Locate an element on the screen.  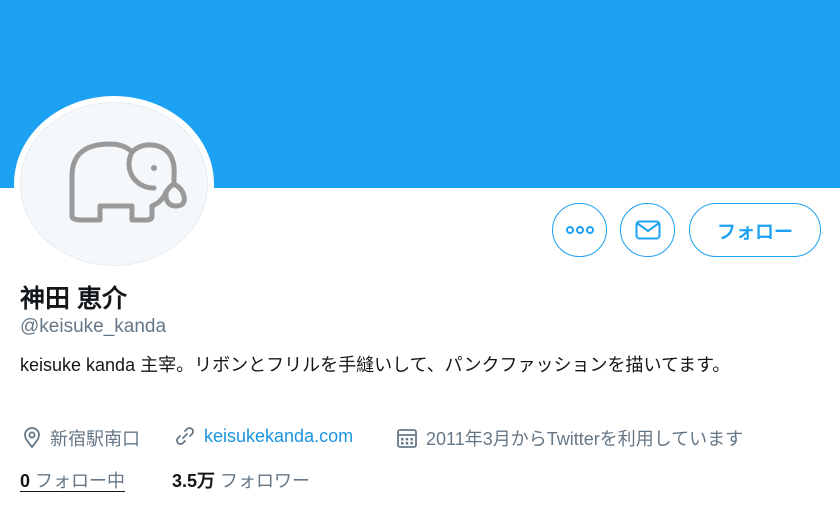
profile-avatar is located at coordinates (114, 184).